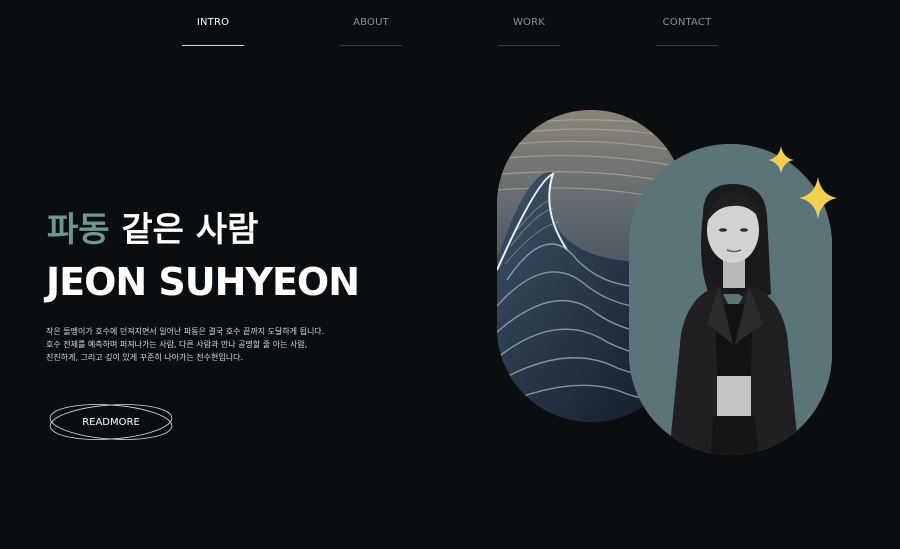 Image resolution: width=900 pixels, height=549 pixels. I want to click on readmore-button: READMORE, so click(111, 422).